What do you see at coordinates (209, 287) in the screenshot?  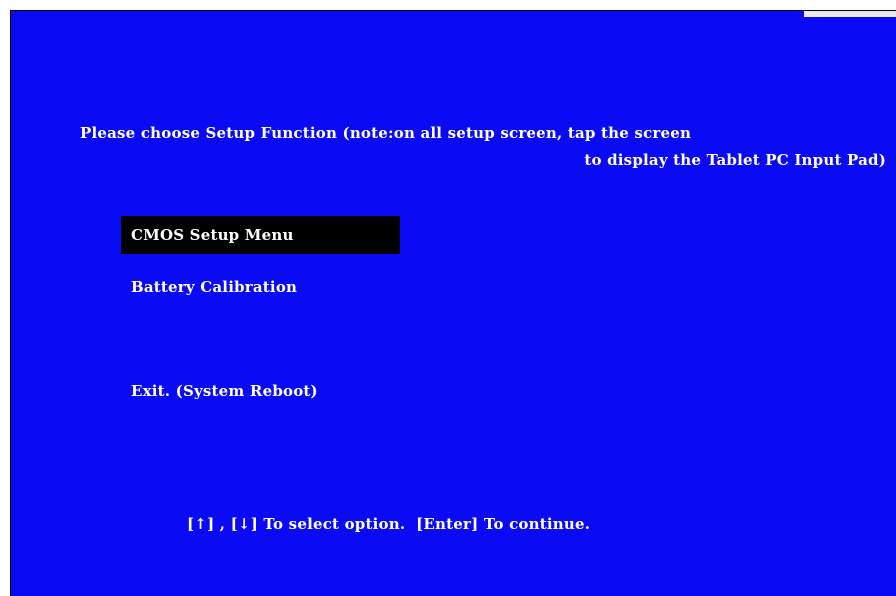 I see `menu-item-battery-calibration: Battery Calibration` at bounding box center [209, 287].